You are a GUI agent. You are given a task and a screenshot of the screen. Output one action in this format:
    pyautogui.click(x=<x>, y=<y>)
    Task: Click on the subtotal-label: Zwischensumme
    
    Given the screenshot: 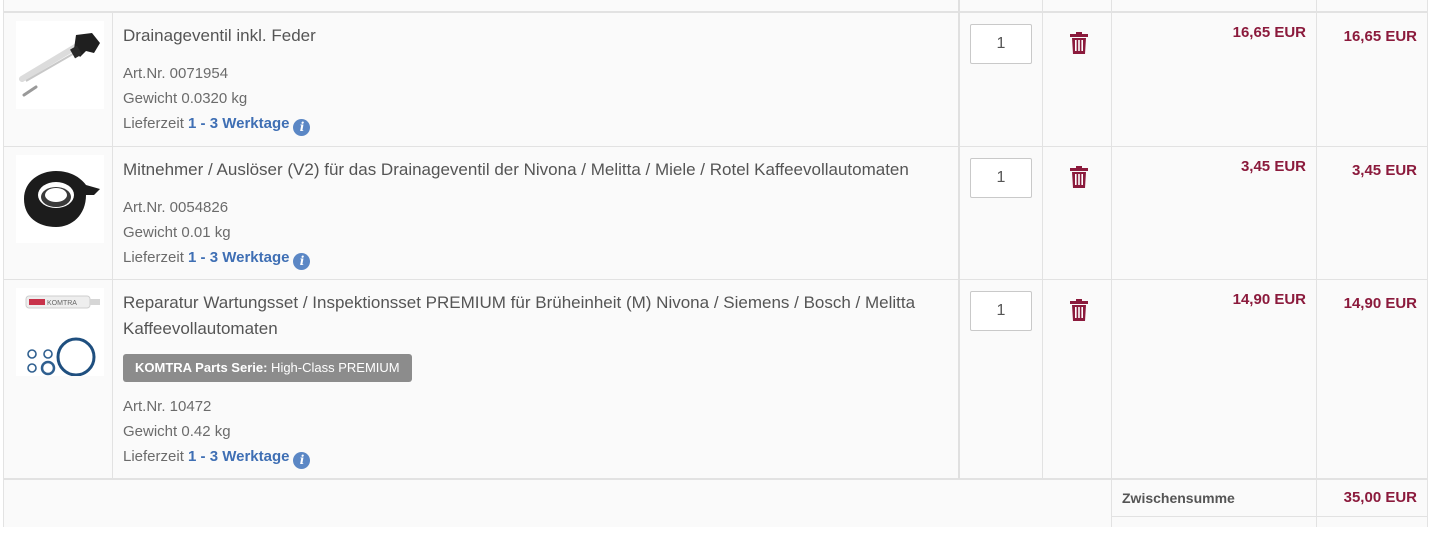 What is the action you would take?
    pyautogui.click(x=1178, y=498)
    